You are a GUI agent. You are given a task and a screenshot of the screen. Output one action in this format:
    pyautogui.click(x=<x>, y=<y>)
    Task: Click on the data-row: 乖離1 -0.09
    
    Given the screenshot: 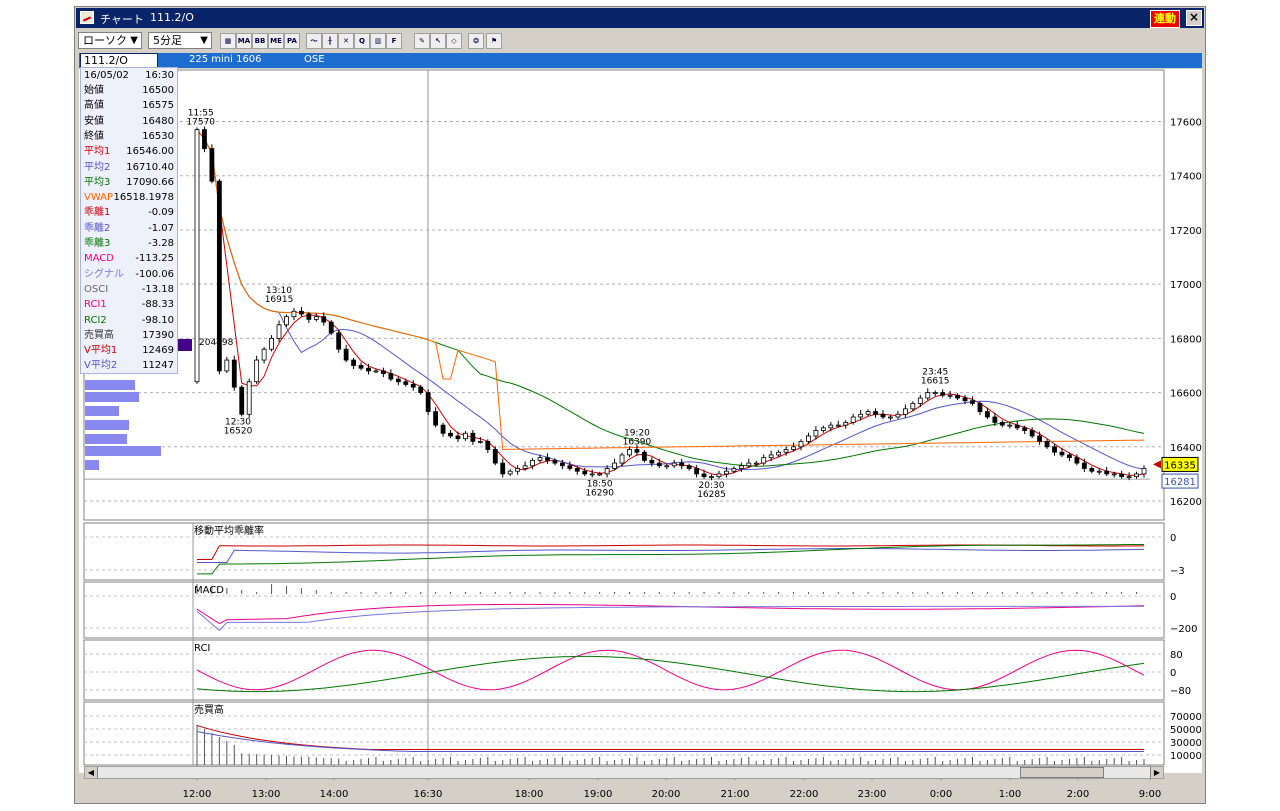 What is the action you would take?
    pyautogui.click(x=129, y=212)
    